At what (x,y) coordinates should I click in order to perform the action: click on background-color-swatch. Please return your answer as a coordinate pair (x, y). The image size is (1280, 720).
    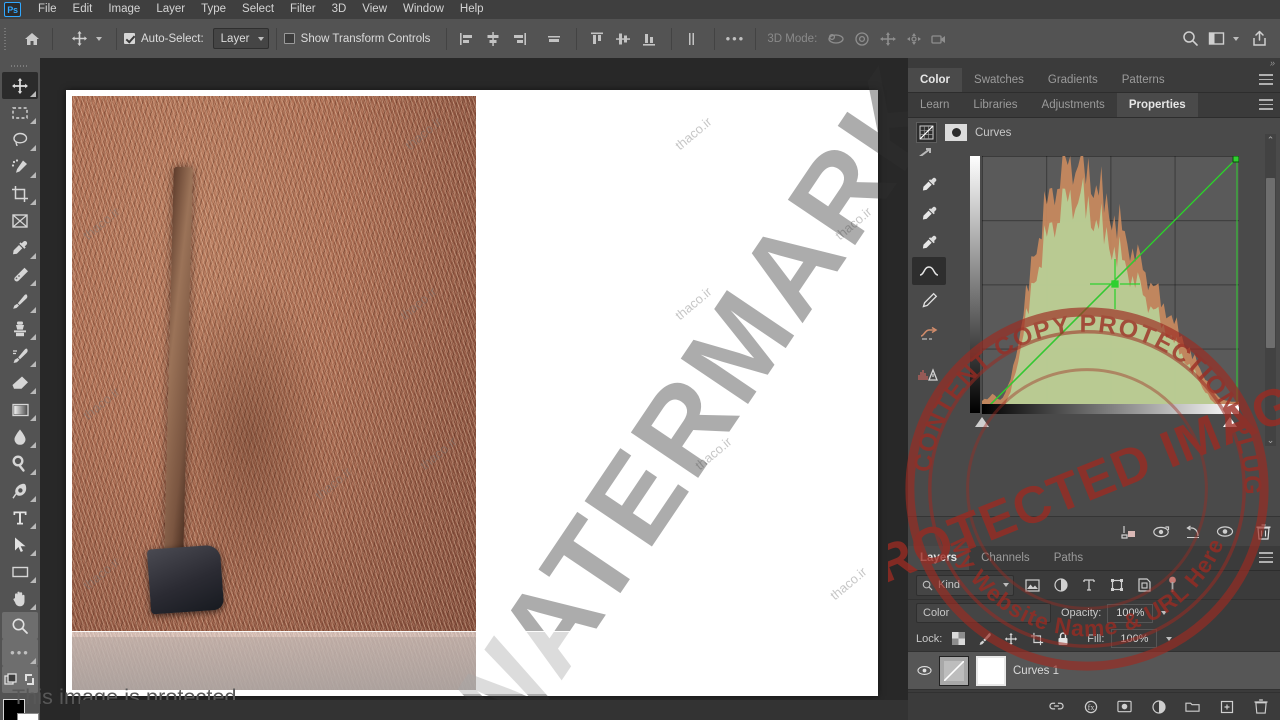
    Looking at the image, I should click on (28, 716).